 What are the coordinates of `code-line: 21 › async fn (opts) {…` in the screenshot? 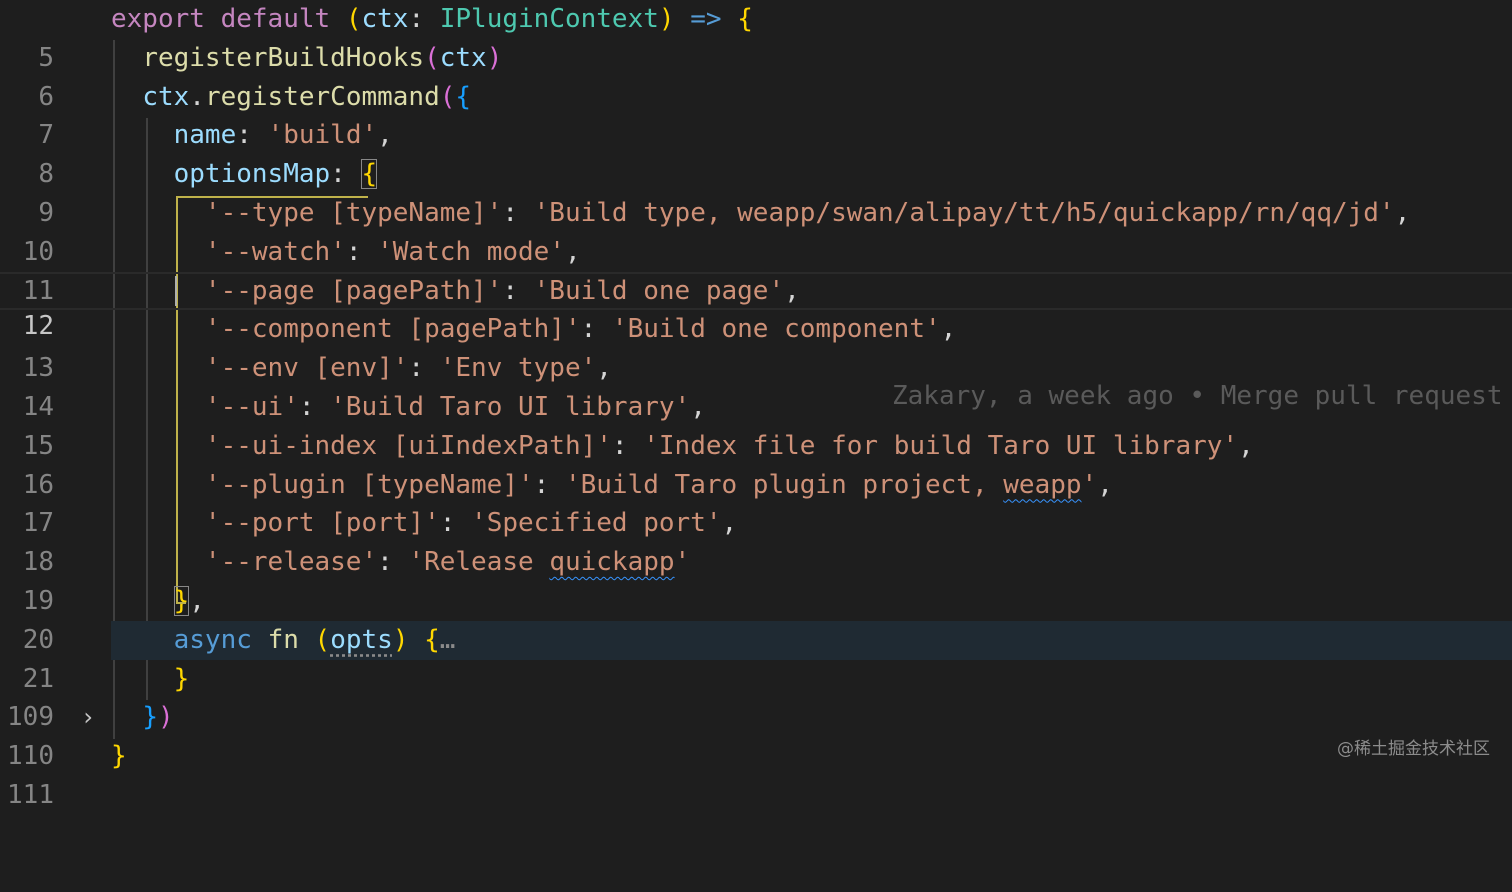 It's located at (756, 676).